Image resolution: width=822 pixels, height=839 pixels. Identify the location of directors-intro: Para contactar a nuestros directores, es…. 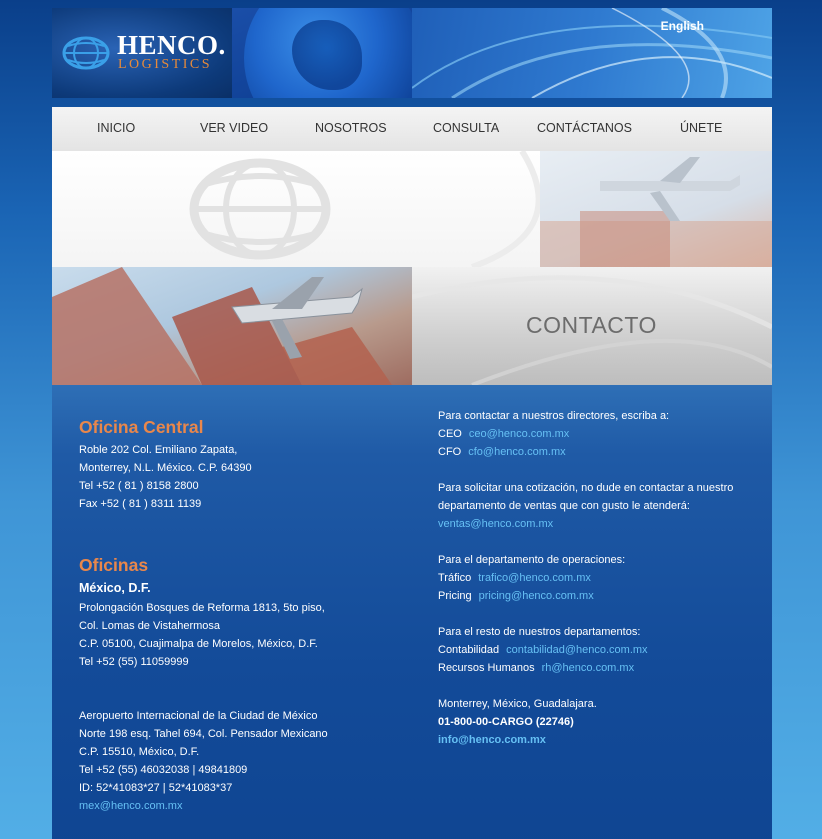
(554, 416).